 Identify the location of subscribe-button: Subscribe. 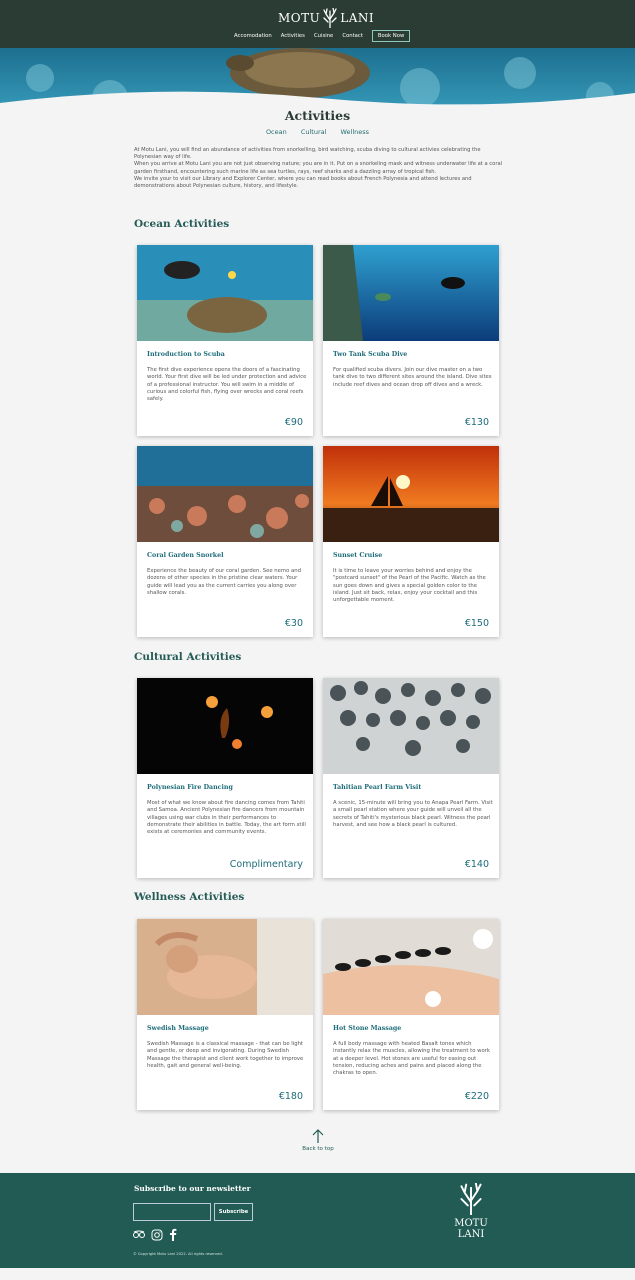
(233, 1212).